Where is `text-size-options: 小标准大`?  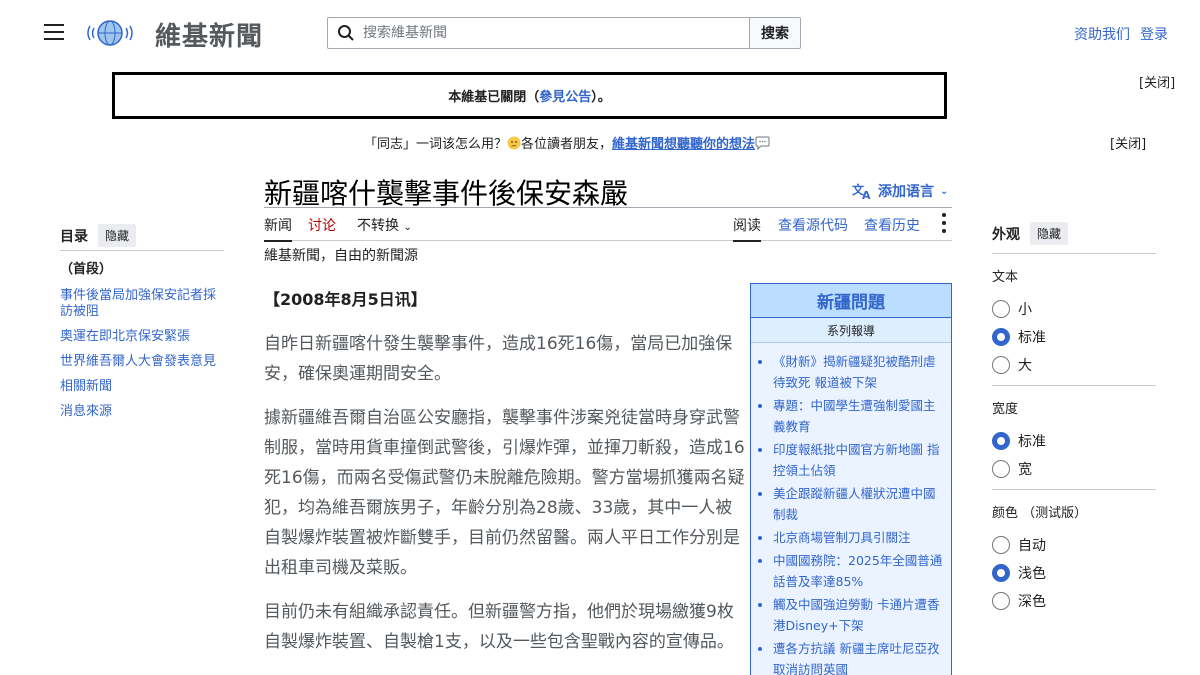
text-size-options: 小标准大 is located at coordinates (1074, 337).